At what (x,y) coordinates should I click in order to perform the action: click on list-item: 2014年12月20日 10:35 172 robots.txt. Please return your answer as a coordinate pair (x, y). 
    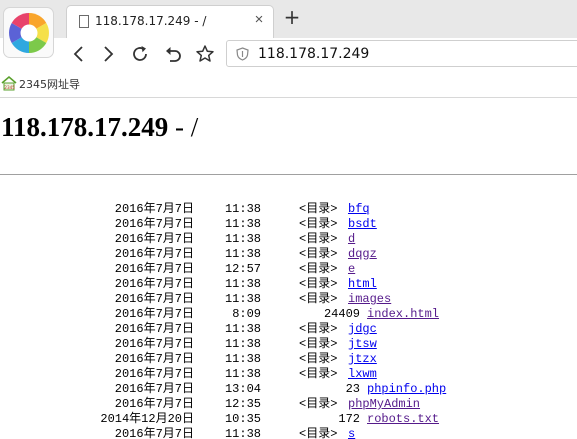
    Looking at the image, I should click on (288, 419).